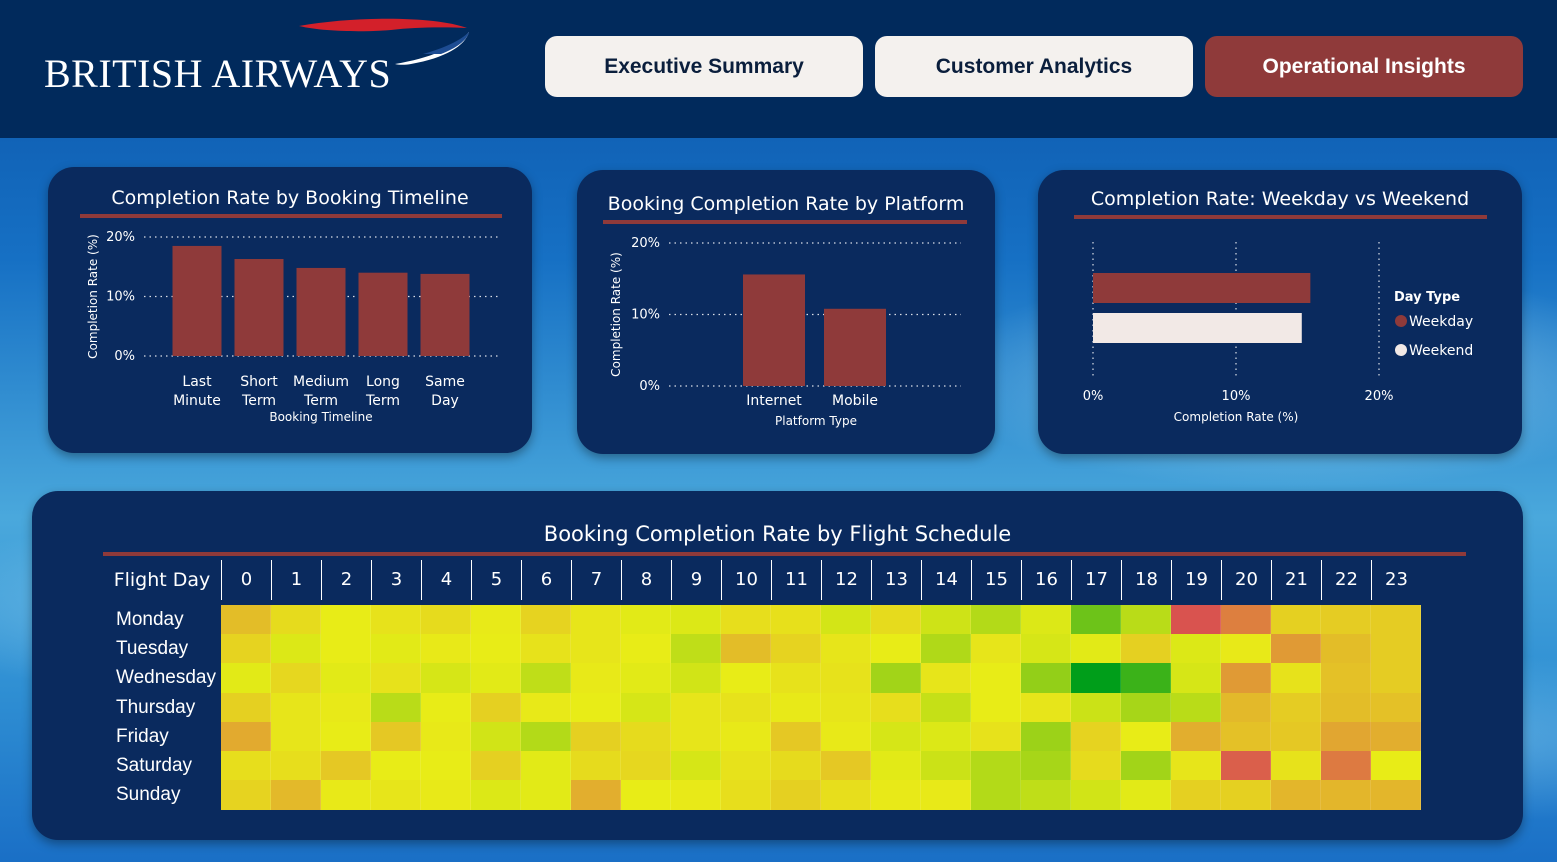 This screenshot has width=1557, height=862. What do you see at coordinates (596, 580) in the screenshot?
I see `hour-header: 7` at bounding box center [596, 580].